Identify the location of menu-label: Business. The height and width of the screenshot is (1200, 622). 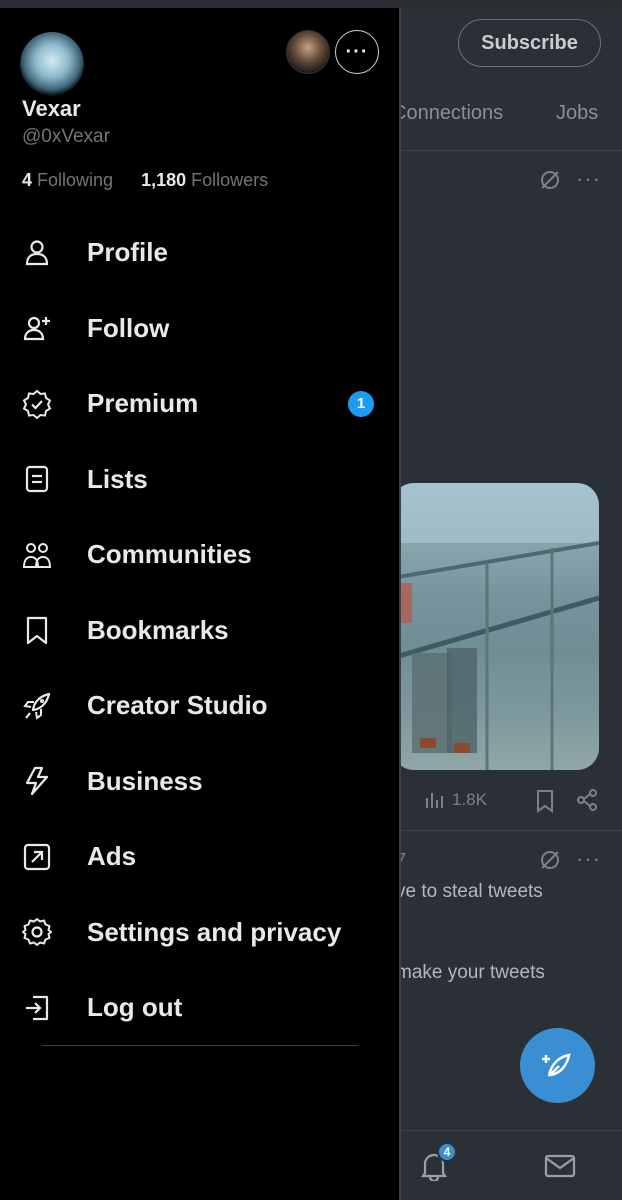
(145, 780).